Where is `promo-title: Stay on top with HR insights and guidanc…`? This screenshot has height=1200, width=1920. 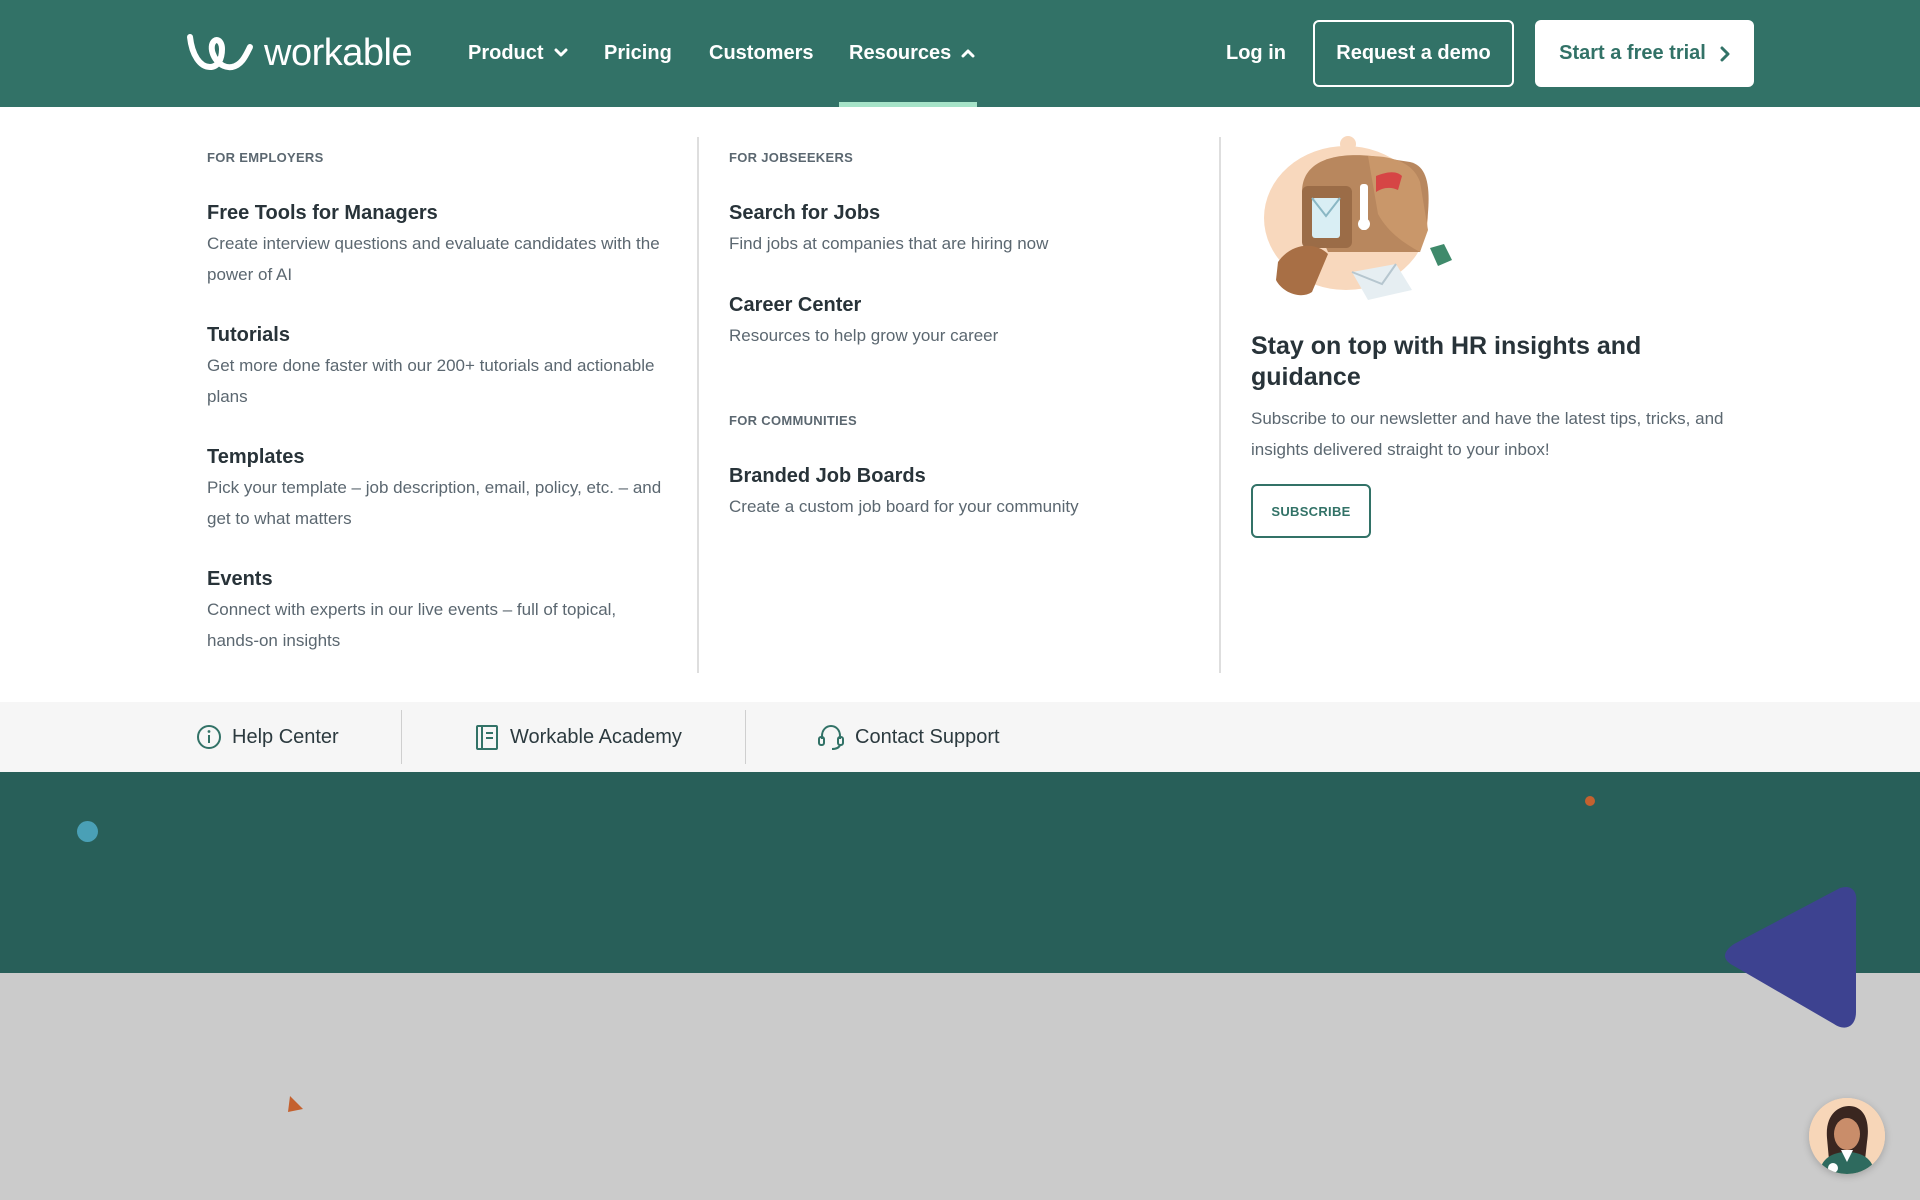 promo-title: Stay on top with HR insights and guidanc… is located at coordinates (1446, 361).